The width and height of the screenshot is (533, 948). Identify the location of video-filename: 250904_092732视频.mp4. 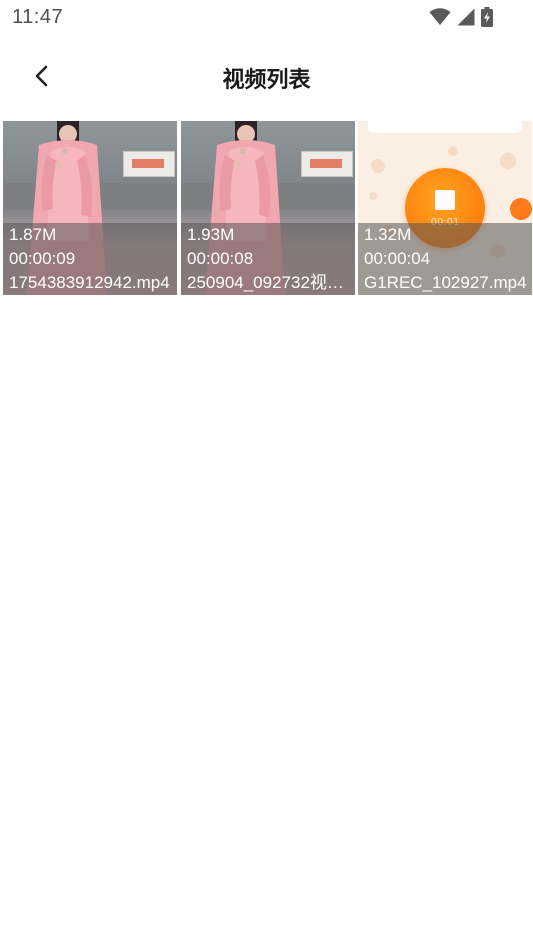
(269, 282).